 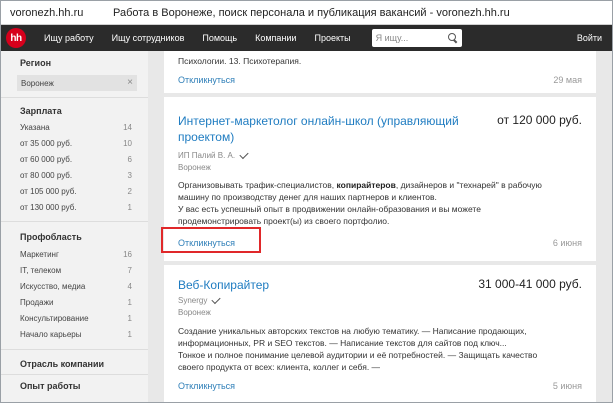 What do you see at coordinates (407, 38) in the screenshot?
I see `search-input` at bounding box center [407, 38].